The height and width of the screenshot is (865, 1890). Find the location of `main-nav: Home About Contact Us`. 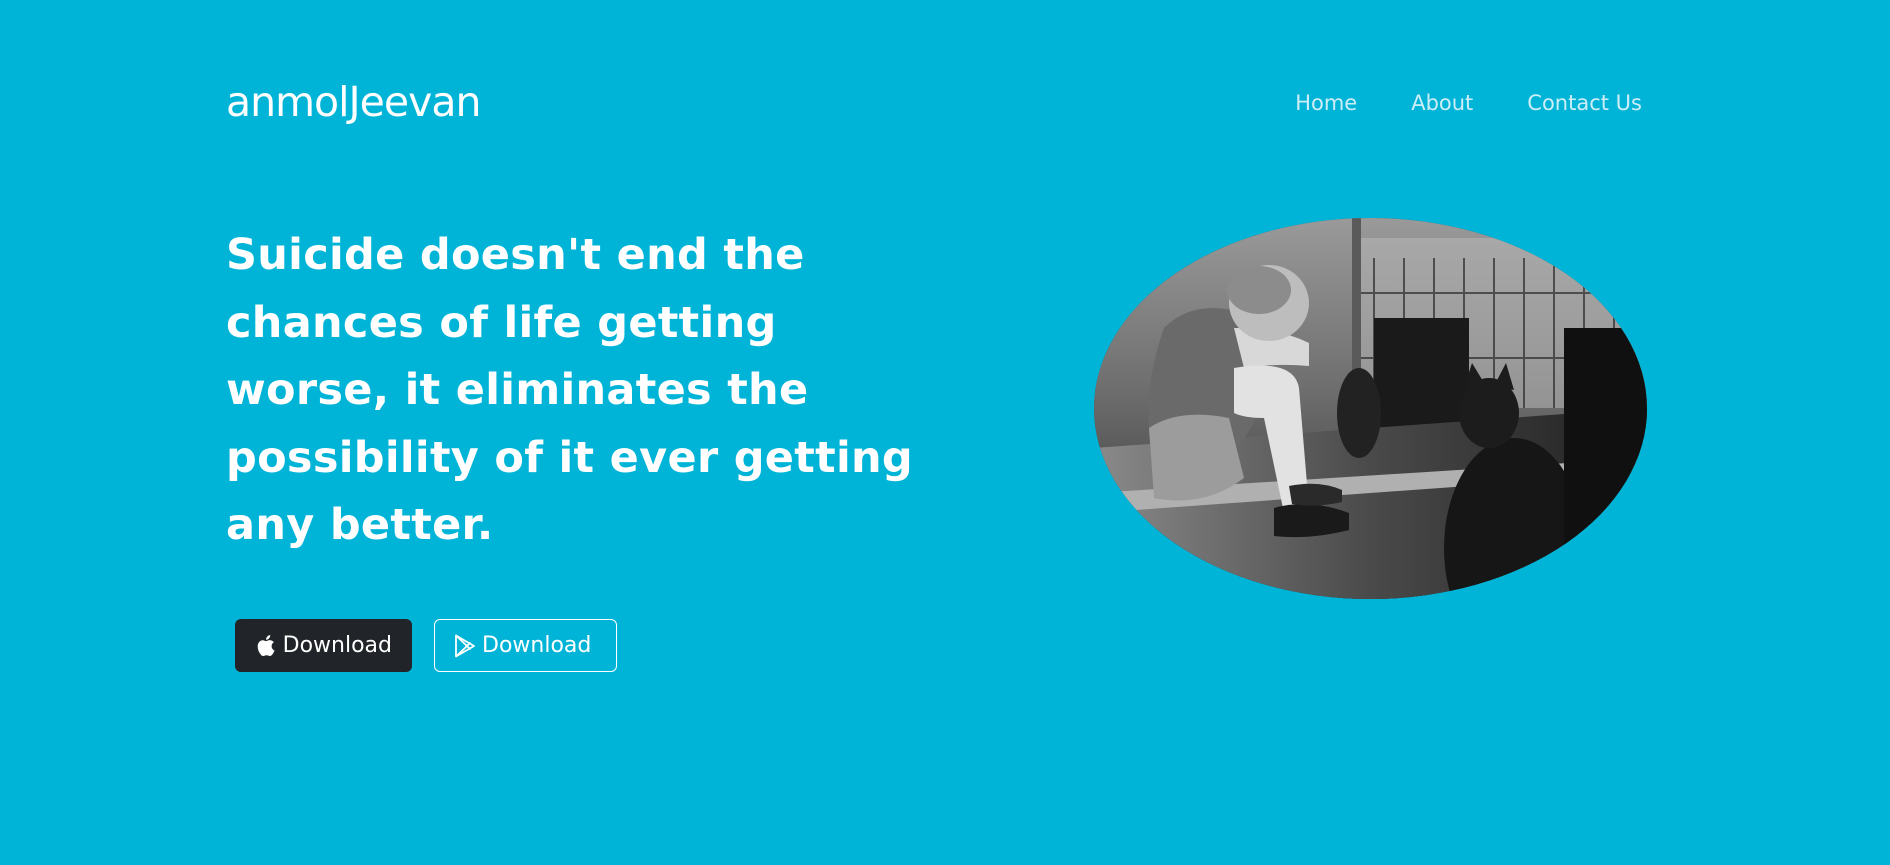

main-nav: Home About Contact Us is located at coordinates (1468, 103).